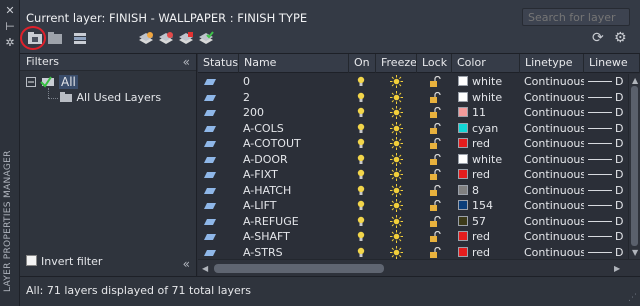 This screenshot has width=640, height=306. What do you see at coordinates (612, 63) in the screenshot?
I see `column-header-lineweight: Linewe` at bounding box center [612, 63].